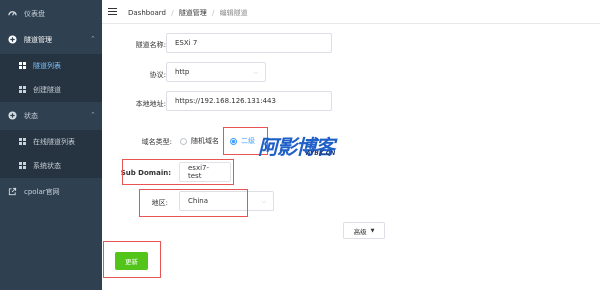 This screenshot has height=290, width=600. What do you see at coordinates (233, 13) in the screenshot?
I see `breadcrumb-edit-tunnel: 编辑隧道` at bounding box center [233, 13].